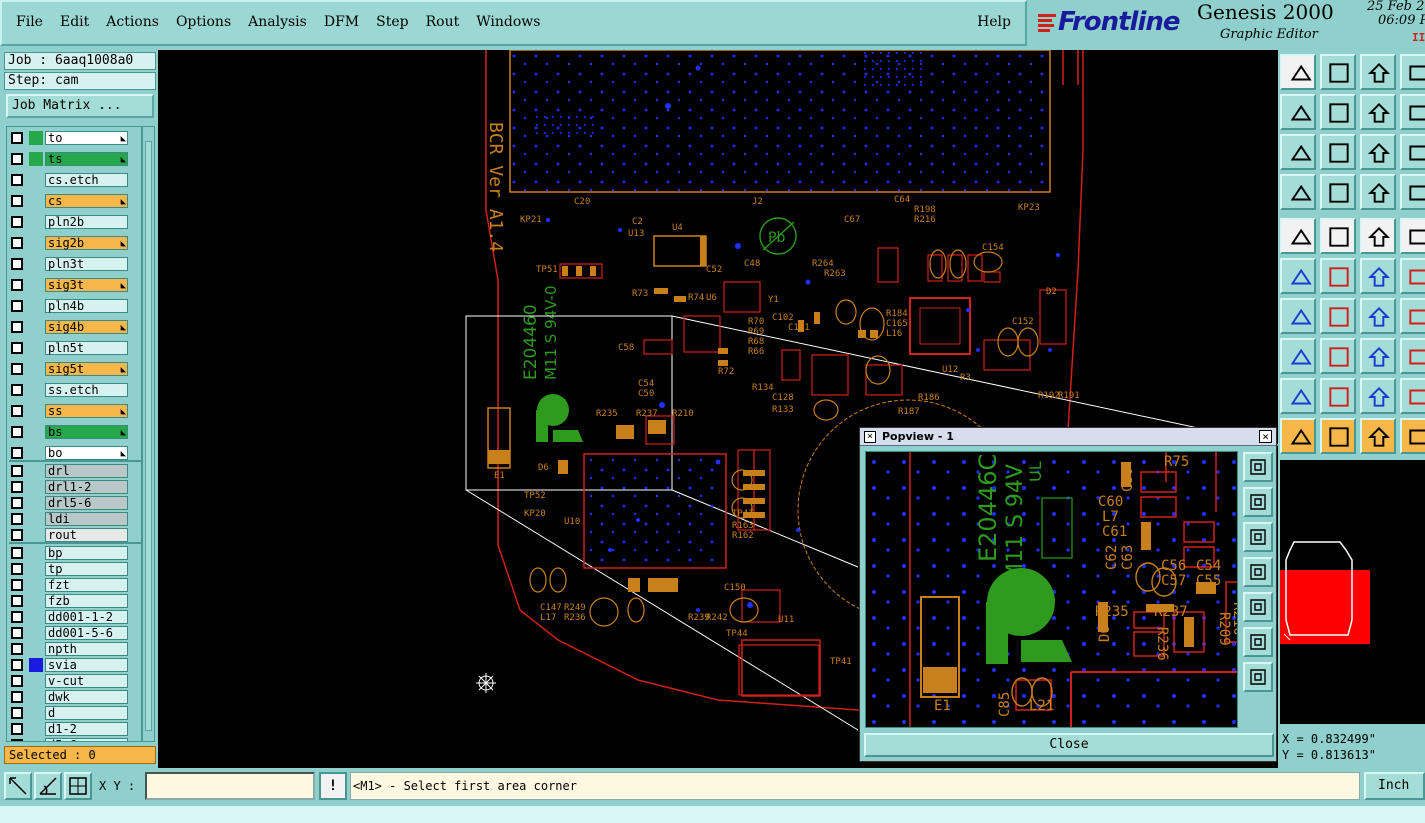 This screenshot has width=1425, height=823. I want to click on node-edit-button, so click(1298, 356).